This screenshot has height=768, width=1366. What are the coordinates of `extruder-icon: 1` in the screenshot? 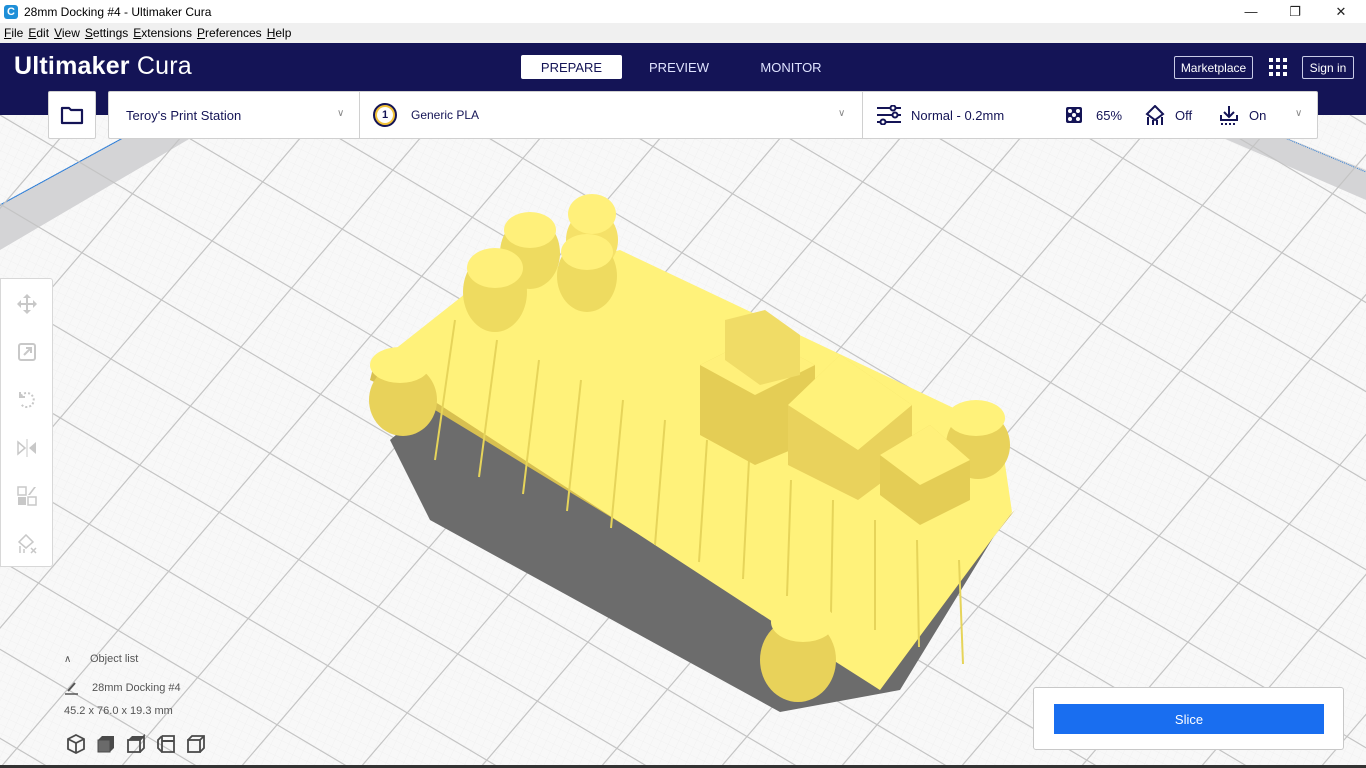 It's located at (385, 115).